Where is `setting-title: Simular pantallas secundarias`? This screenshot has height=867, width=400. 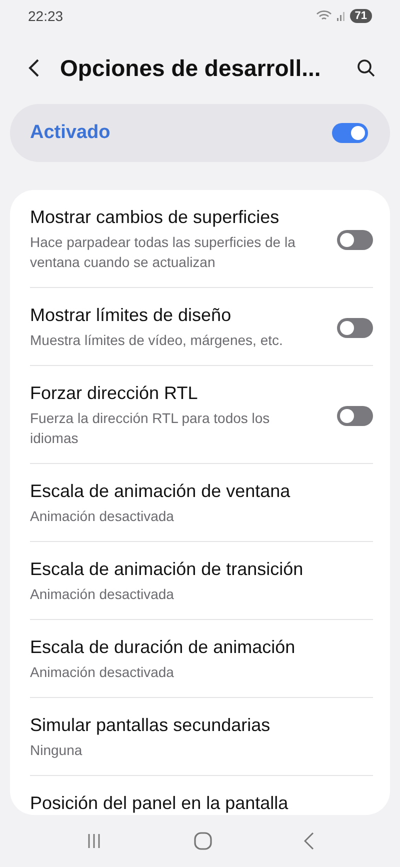
setting-title: Simular pantallas secundarias is located at coordinates (201, 725).